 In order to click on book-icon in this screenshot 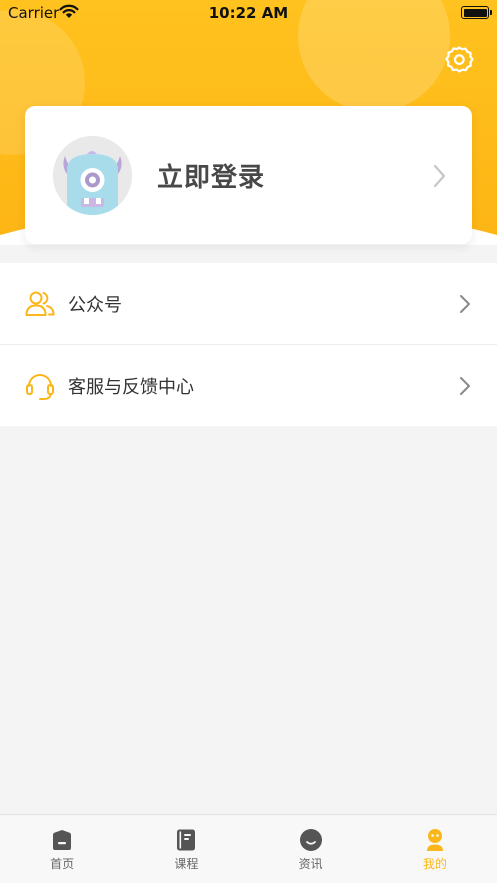, I will do `click(186, 840)`.